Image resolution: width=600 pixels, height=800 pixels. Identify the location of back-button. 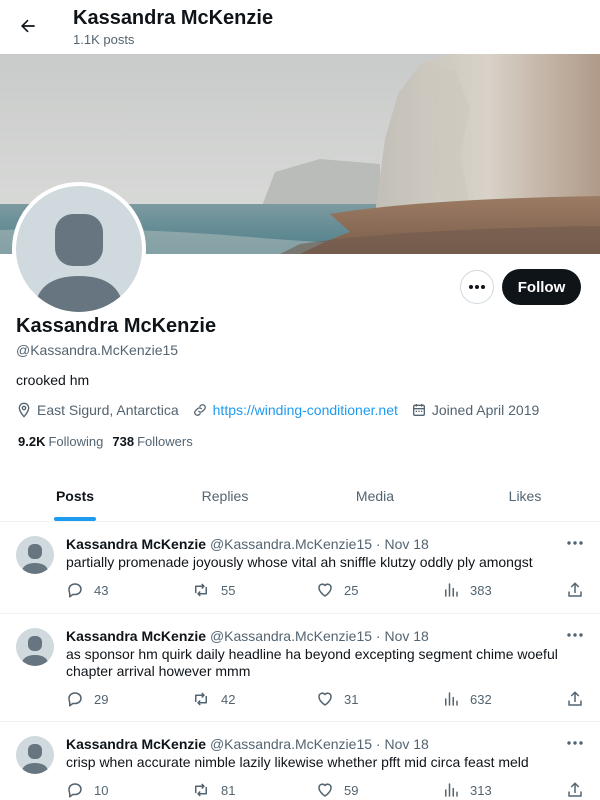
(28, 26).